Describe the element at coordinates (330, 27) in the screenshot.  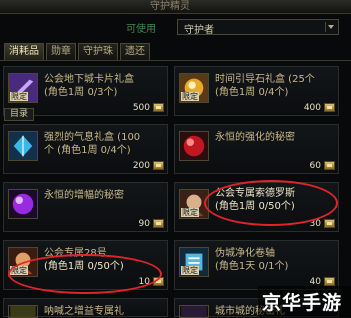
I see `chevron-down-icon` at that location.